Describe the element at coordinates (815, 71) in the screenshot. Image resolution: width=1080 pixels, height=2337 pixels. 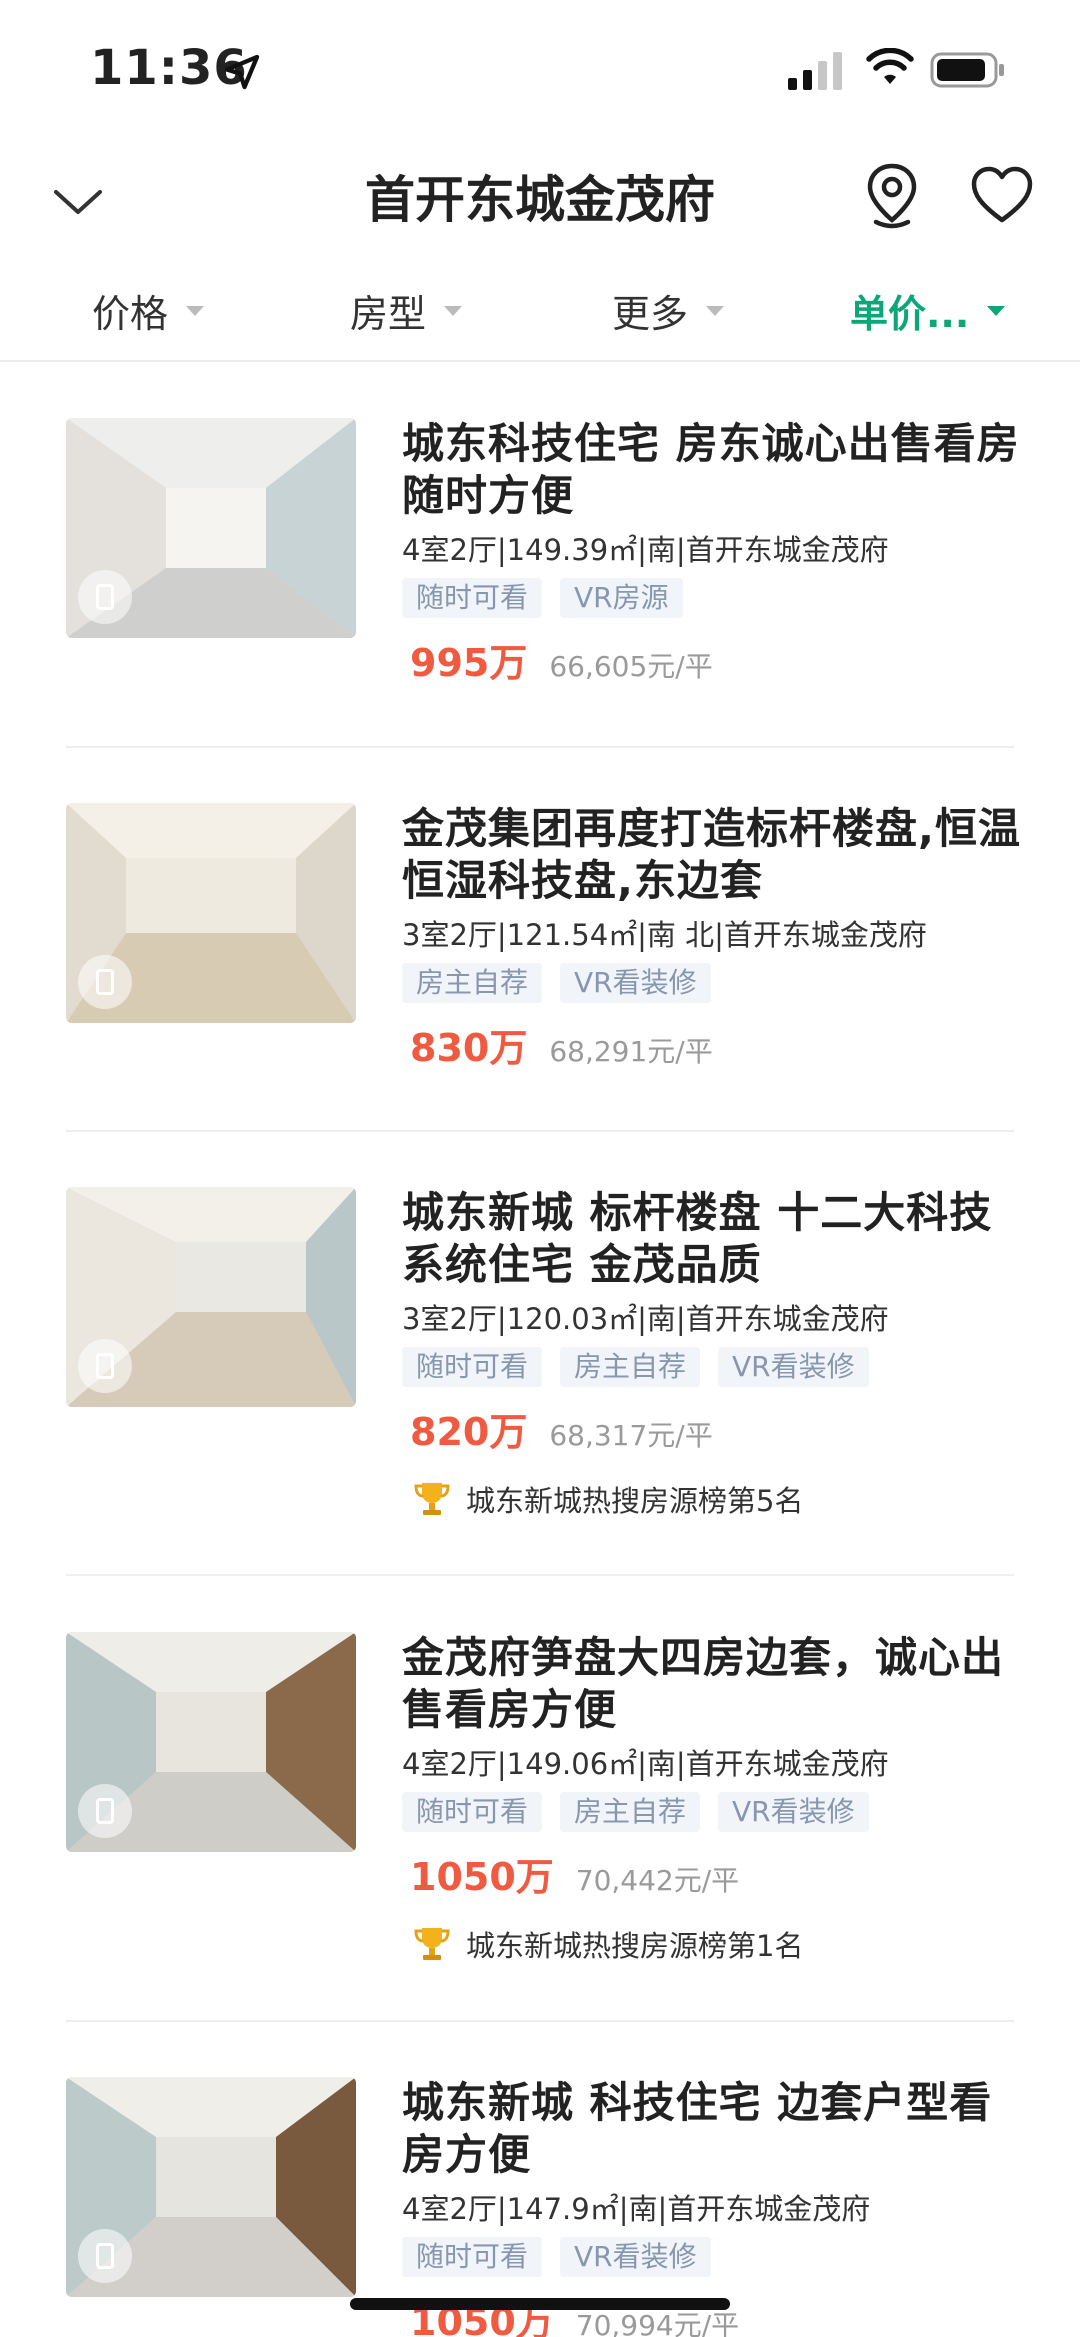
I see `cellular-signal-icon` at that location.